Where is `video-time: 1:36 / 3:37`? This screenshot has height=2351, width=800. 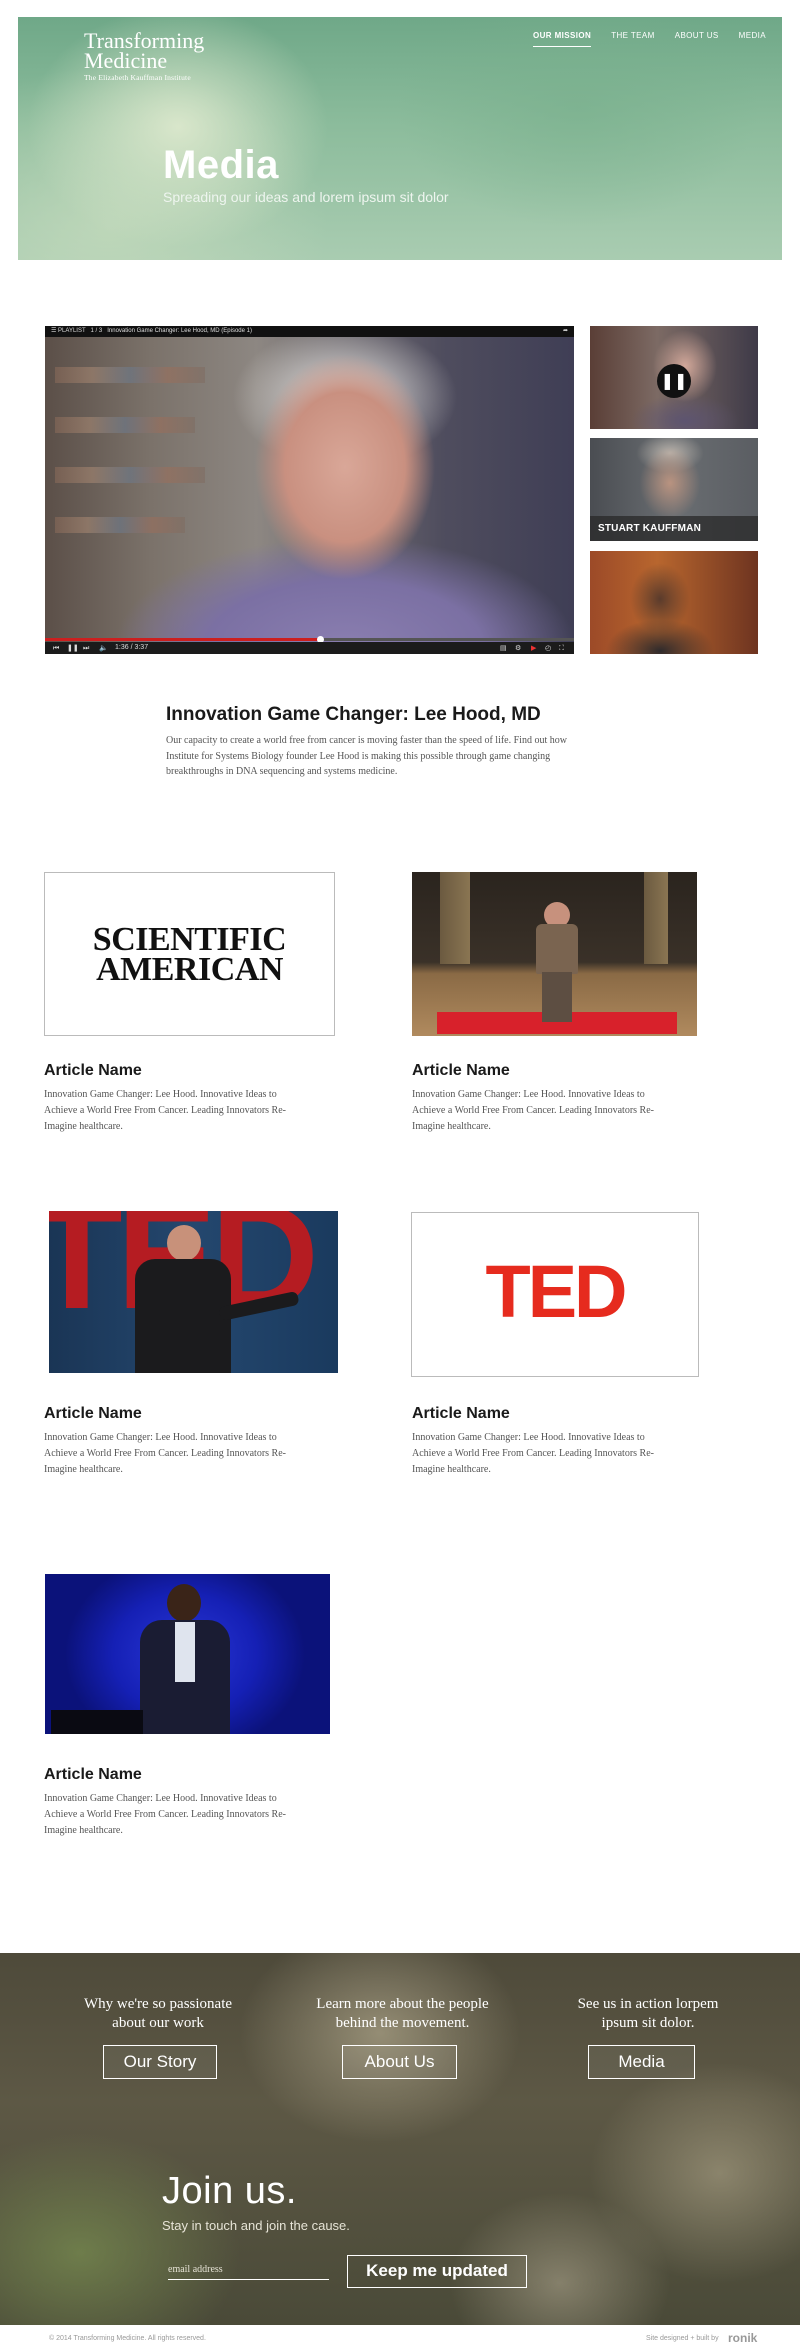 video-time: 1:36 / 3:37 is located at coordinates (132, 647).